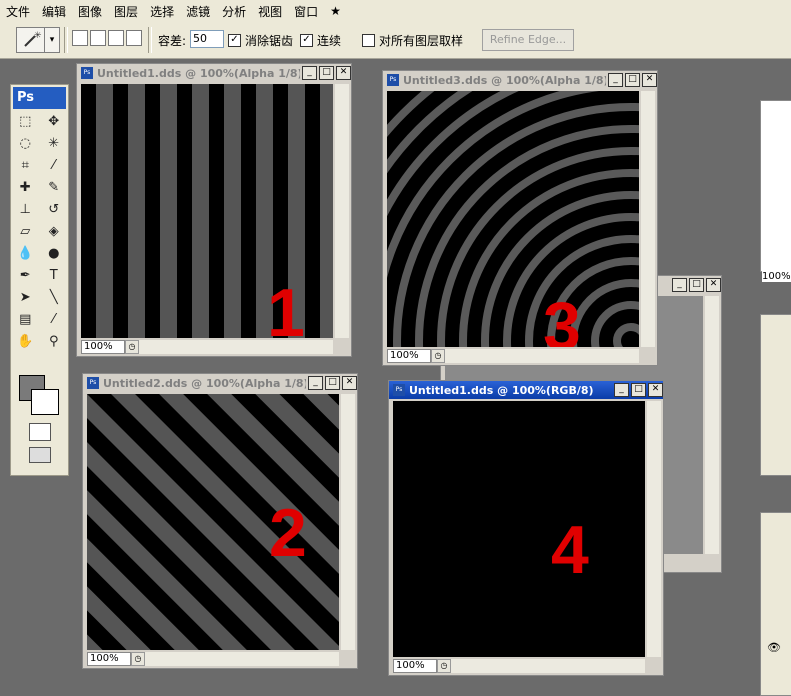 Image resolution: width=791 pixels, height=696 pixels. What do you see at coordinates (198, 73) in the screenshot?
I see `window-title: Untitled1.dds @ 100%(Alpha 1/8)` at bounding box center [198, 73].